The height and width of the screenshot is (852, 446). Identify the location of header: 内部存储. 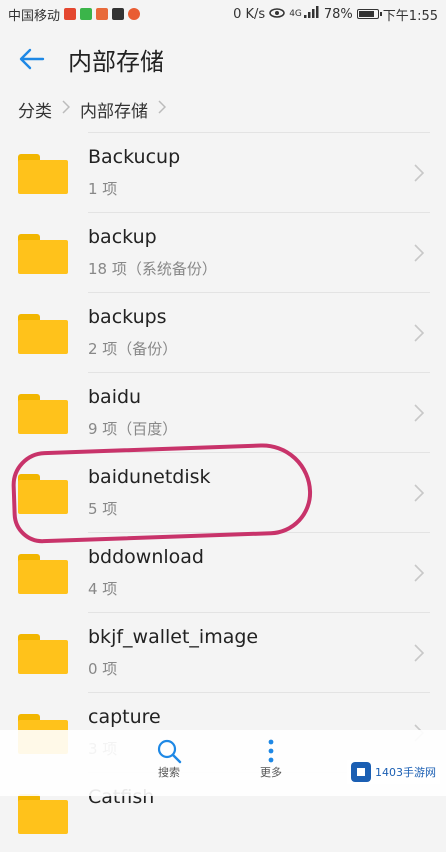
(223, 59).